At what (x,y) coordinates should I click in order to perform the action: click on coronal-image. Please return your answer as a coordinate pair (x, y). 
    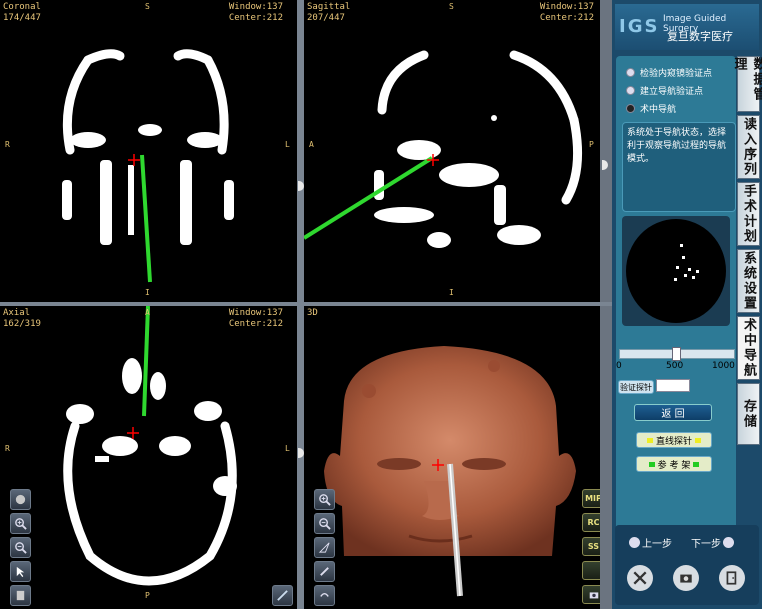
    Looking at the image, I should click on (148, 166).